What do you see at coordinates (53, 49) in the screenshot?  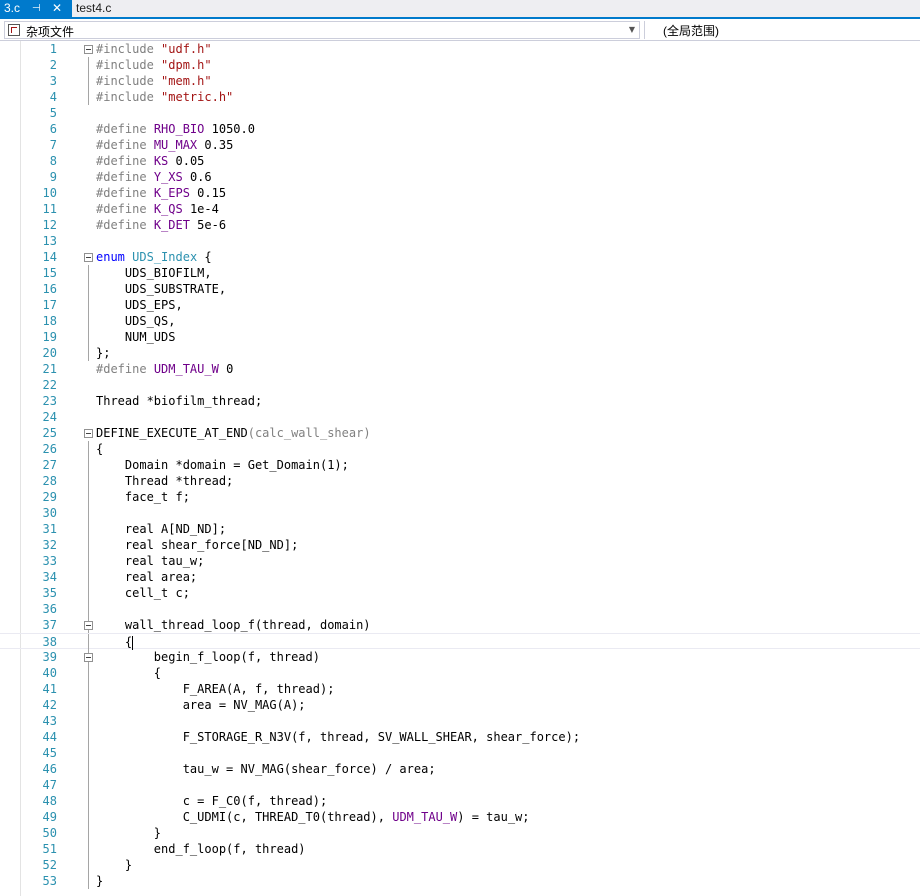 I see `line-number: 1` at bounding box center [53, 49].